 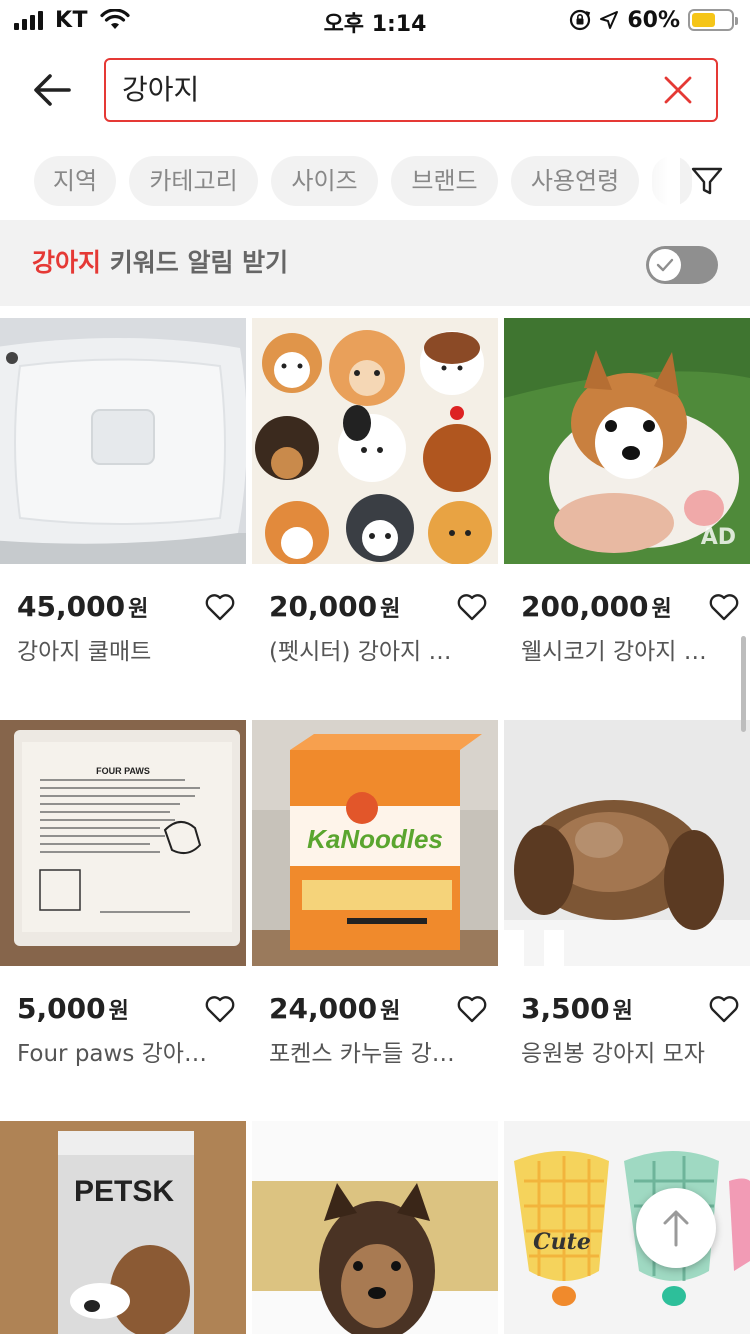 What do you see at coordinates (117, 1054) in the screenshot?
I see `product-title: Four paws 강아지 패드` at bounding box center [117, 1054].